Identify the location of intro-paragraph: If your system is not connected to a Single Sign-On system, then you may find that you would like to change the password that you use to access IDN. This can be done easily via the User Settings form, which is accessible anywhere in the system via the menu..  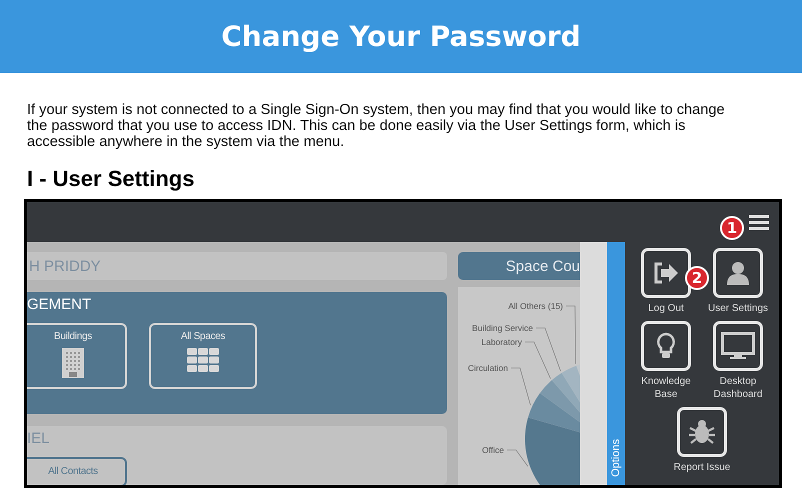
(376, 126).